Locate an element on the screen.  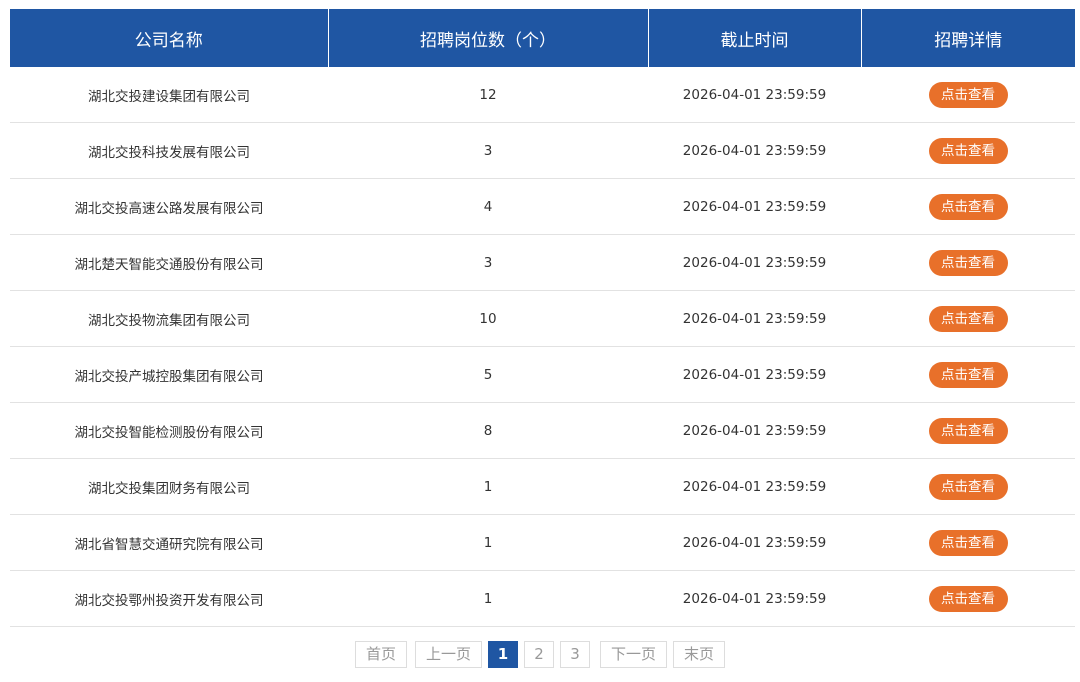
positions-count-cell: 5 is located at coordinates (488, 374).